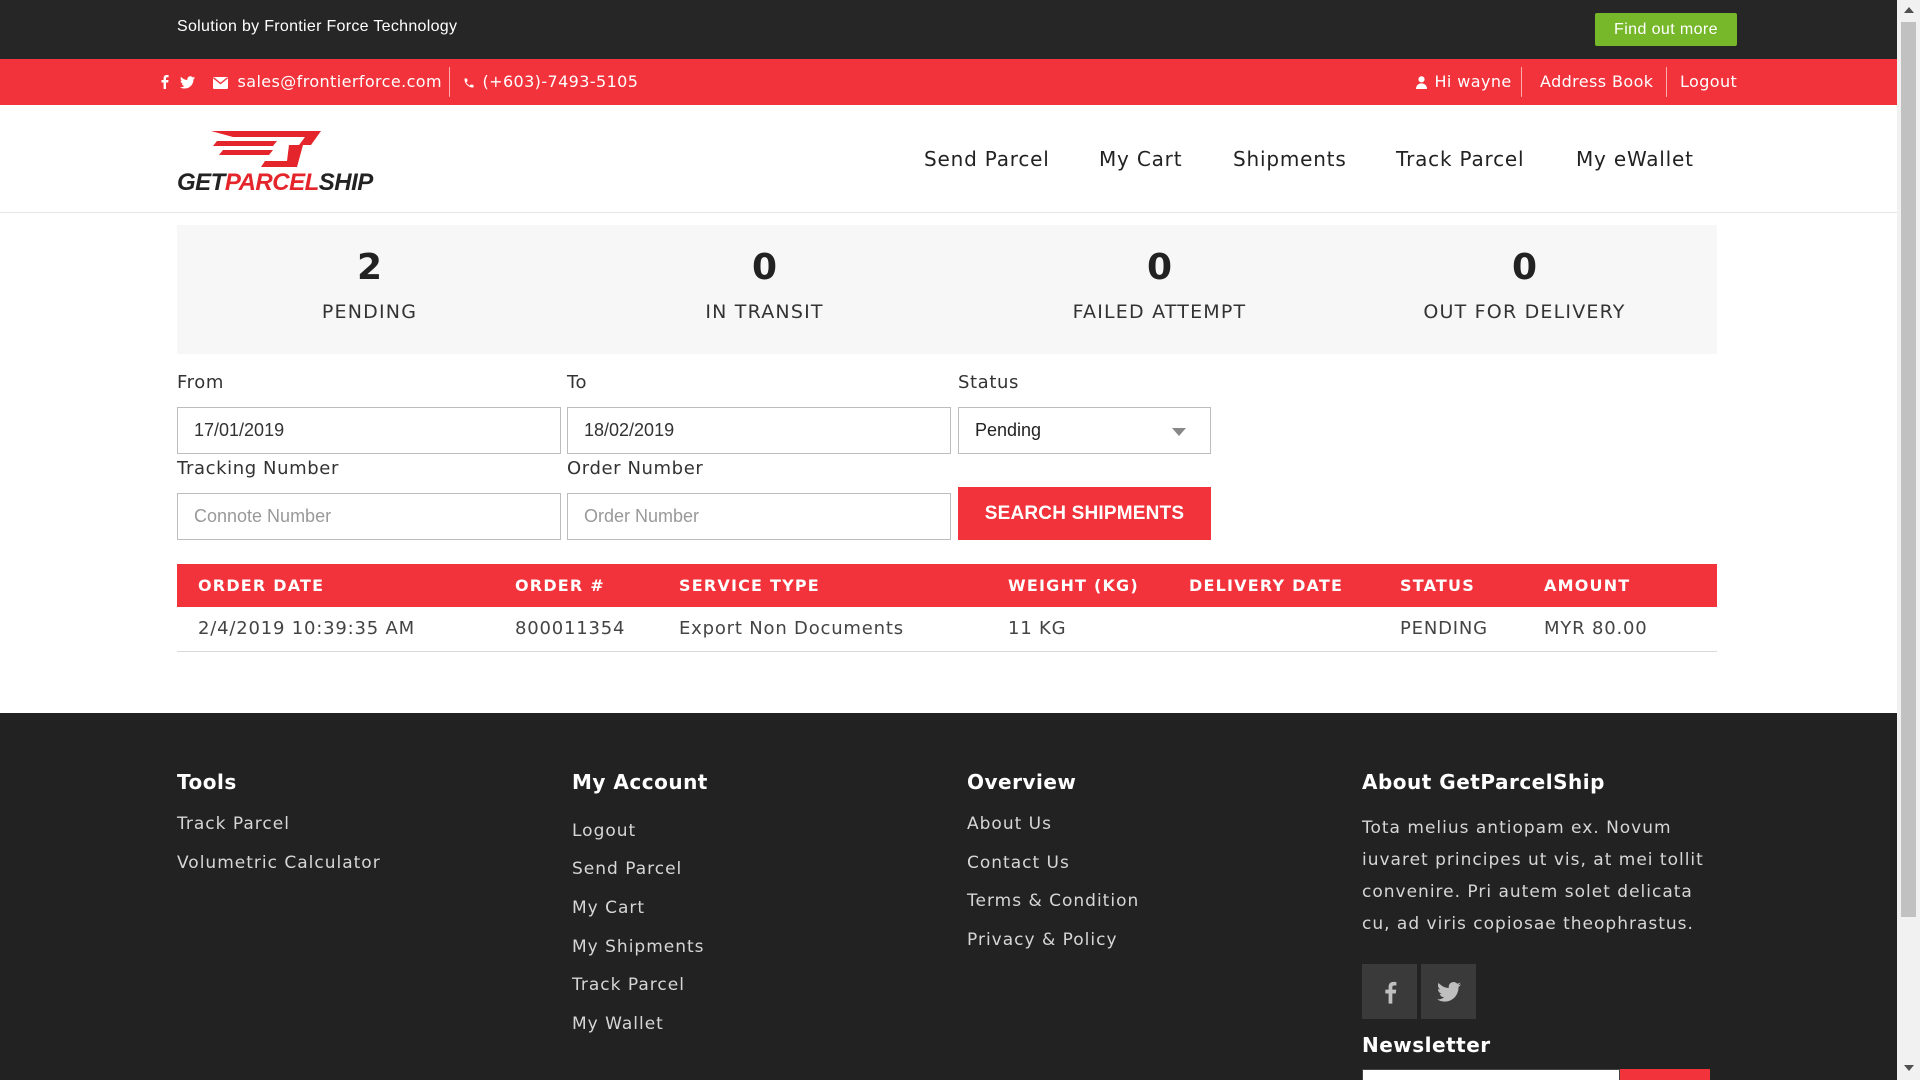  Describe the element at coordinates (1473, 81) in the screenshot. I see `greeting-text: Hi wayne` at that location.